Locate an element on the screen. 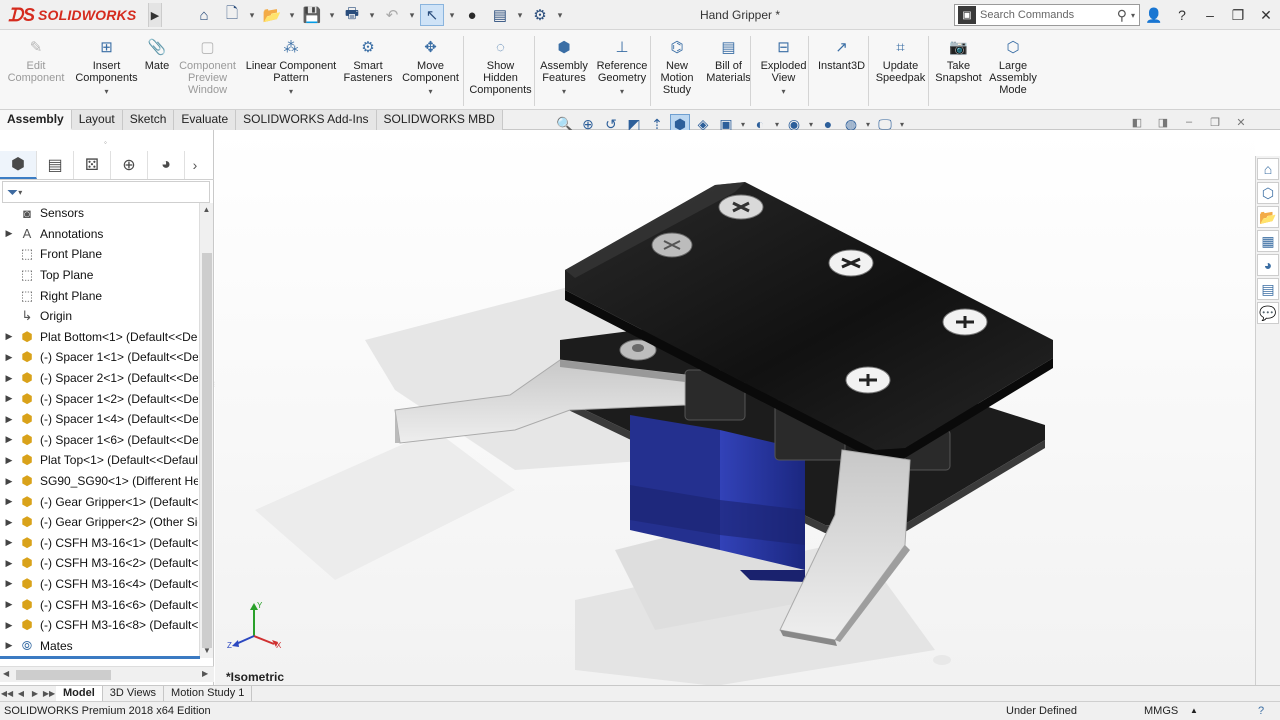  select-arrow-icon: ↖ is located at coordinates (432, 15).